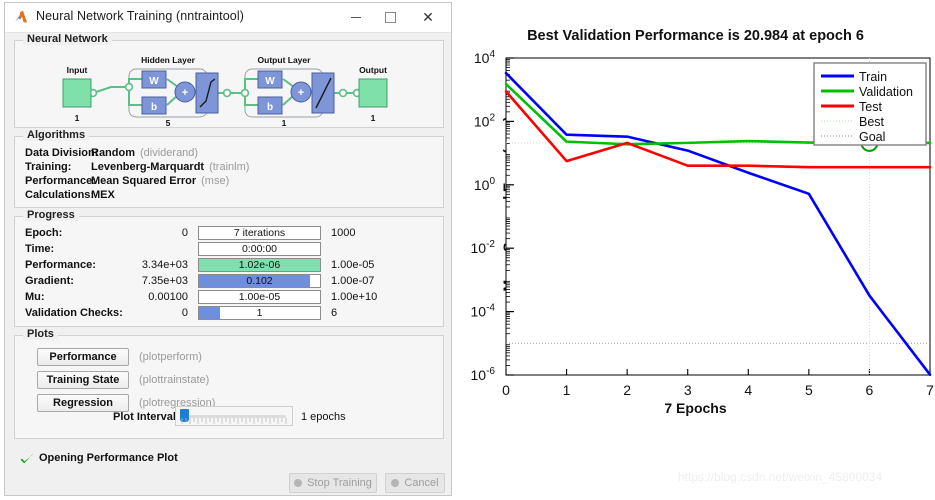 The width and height of the screenshot is (935, 500). I want to click on progress-label: Epoch:, so click(44, 233).